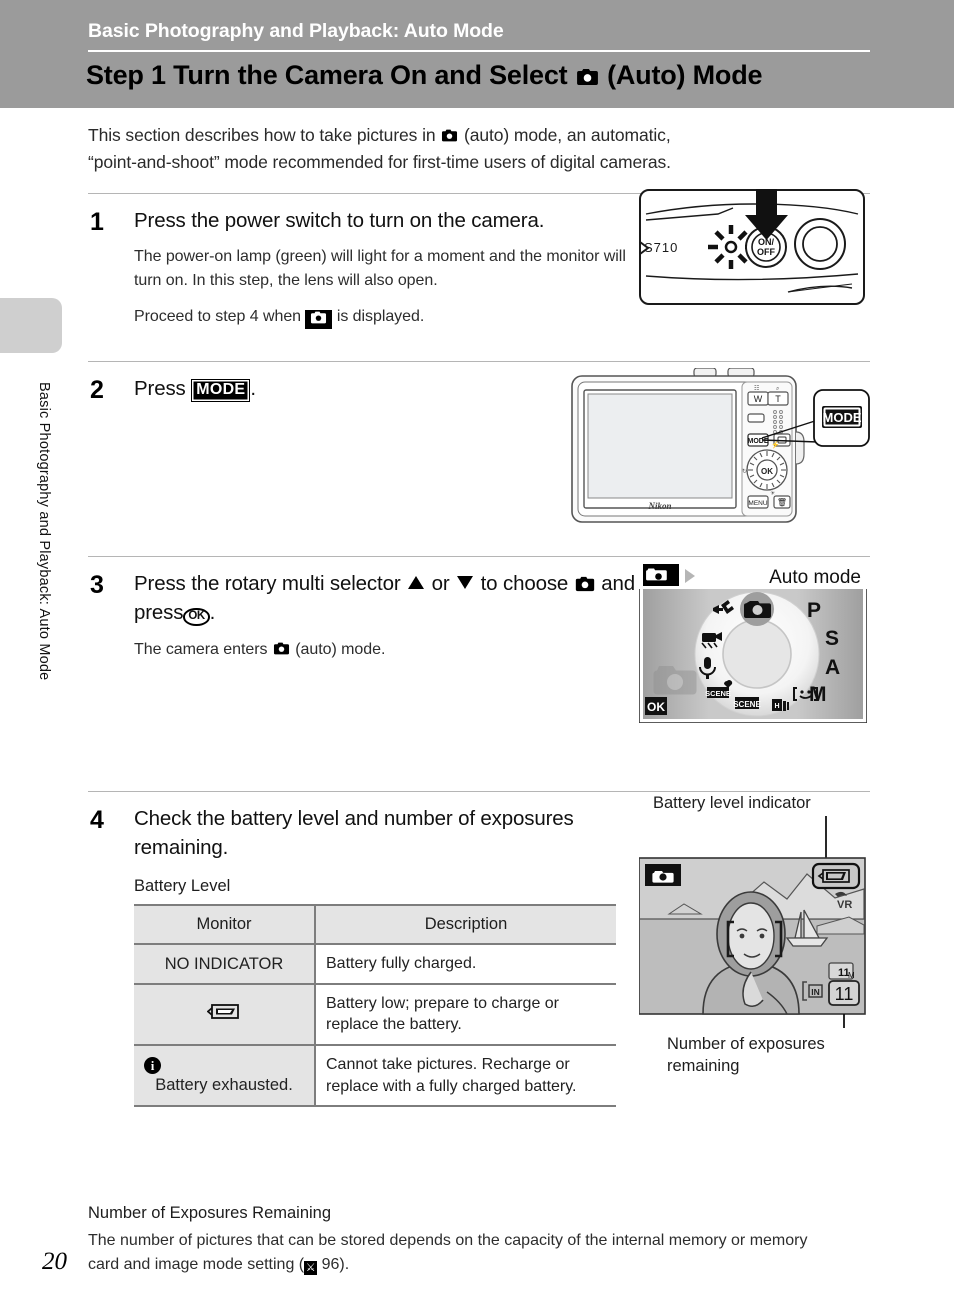 Image resolution: width=954 pixels, height=1314 pixels. I want to click on intro-line1-b: (auto) mode, an automatic,, so click(567, 135).